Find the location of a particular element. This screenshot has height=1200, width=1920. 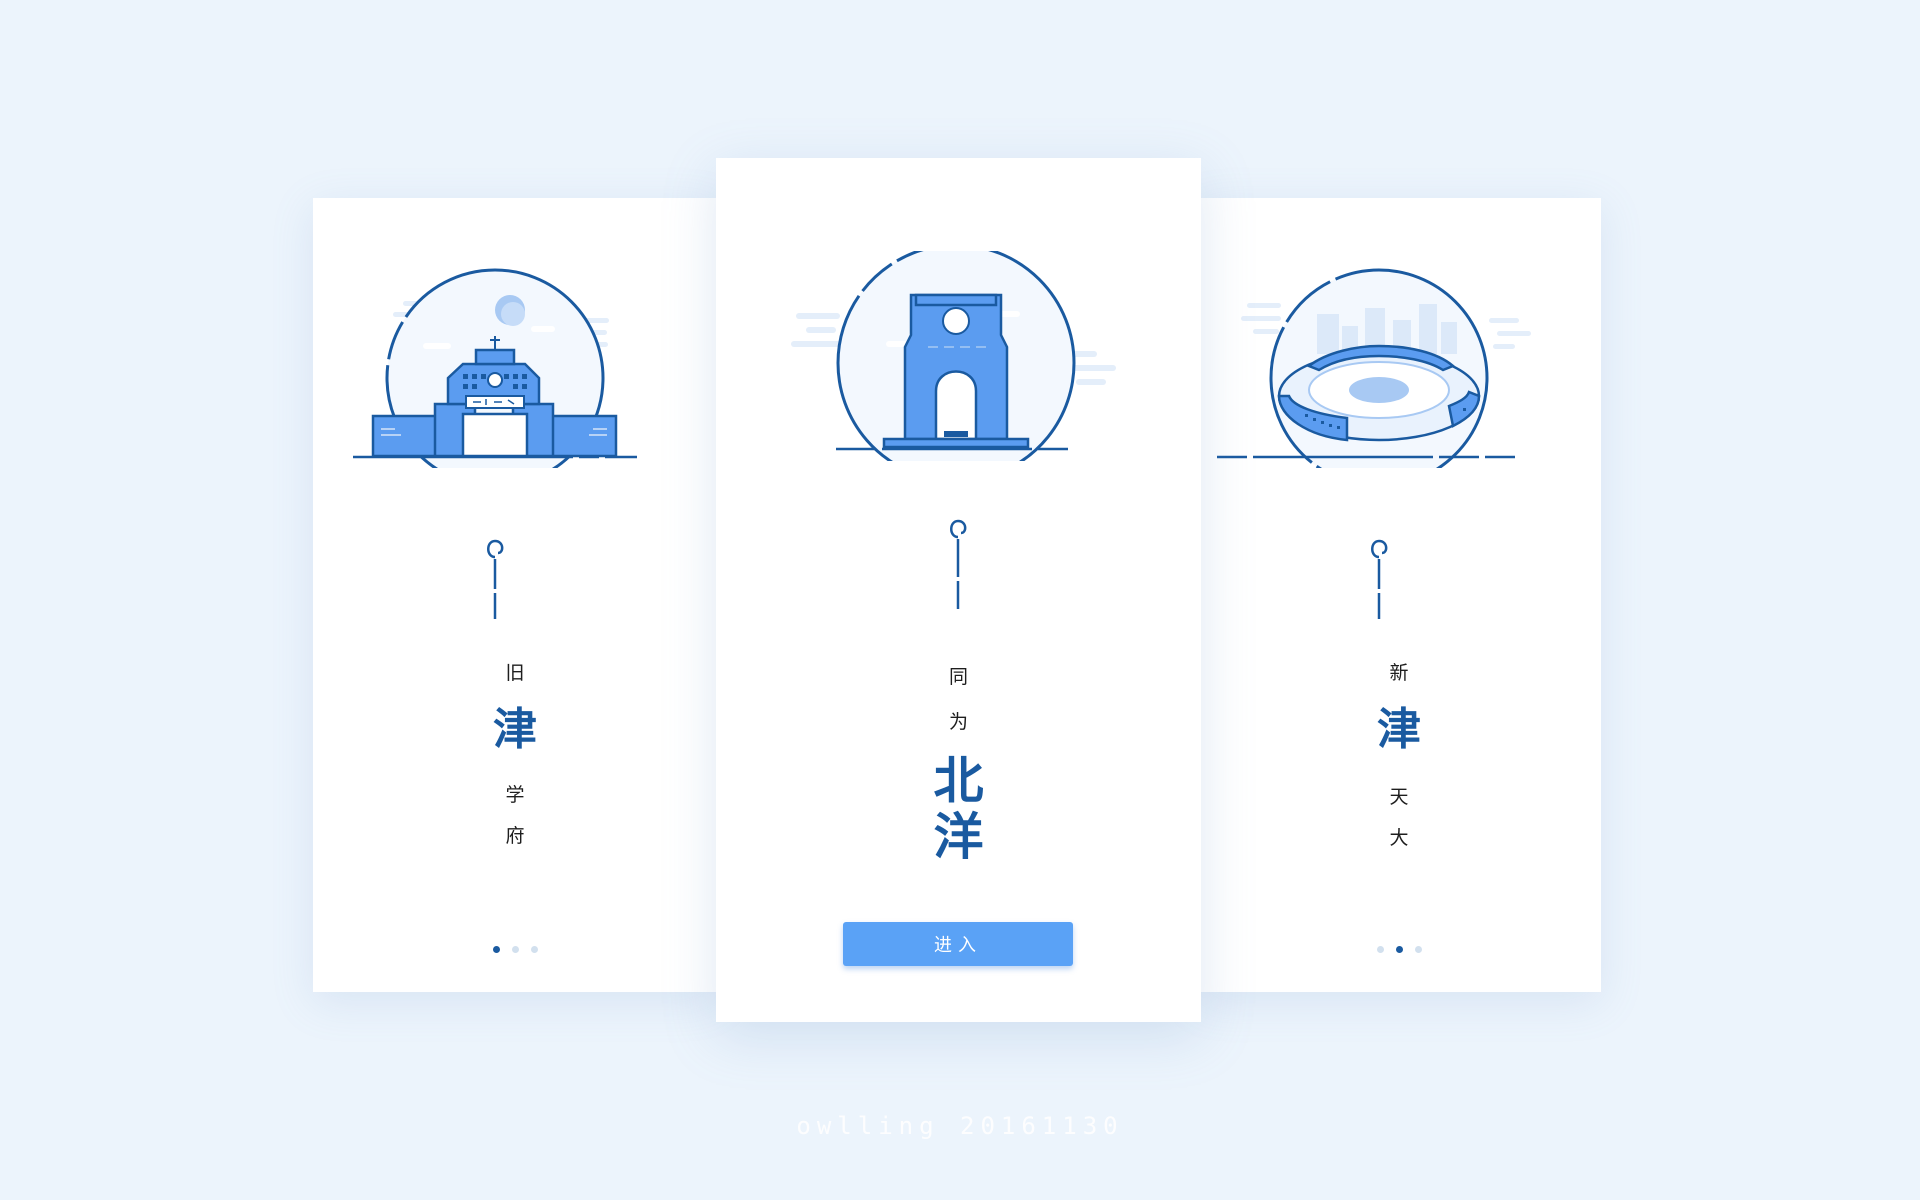

text-tong: 同 is located at coordinates (958, 677).